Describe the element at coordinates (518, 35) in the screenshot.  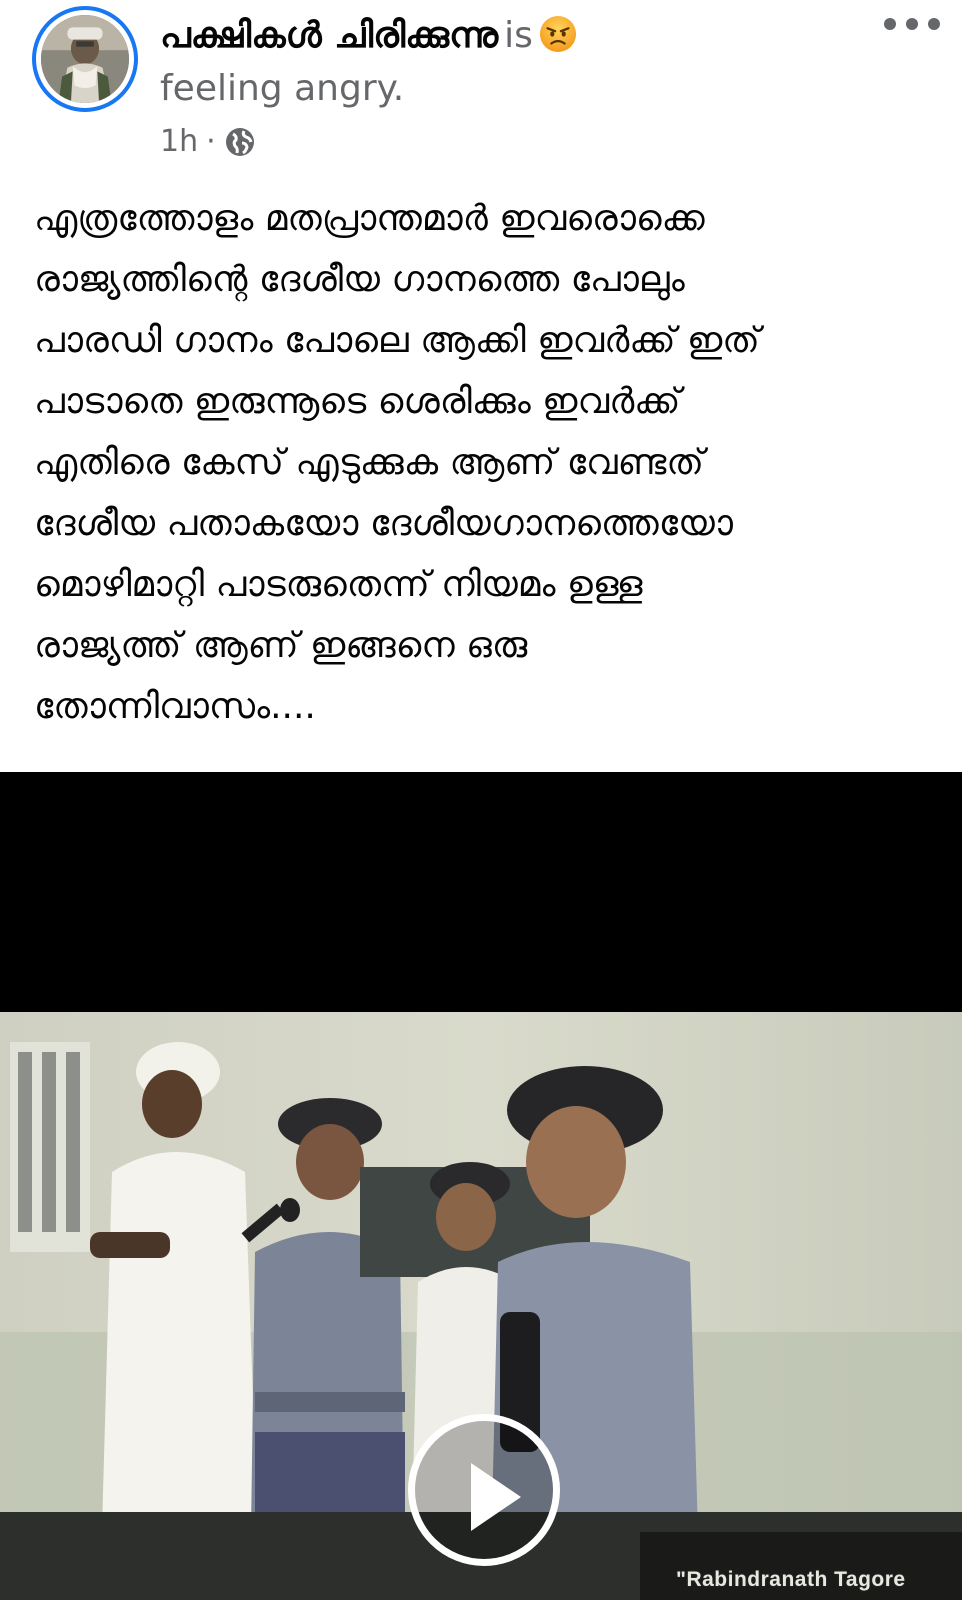
I see `is-word: is` at that location.